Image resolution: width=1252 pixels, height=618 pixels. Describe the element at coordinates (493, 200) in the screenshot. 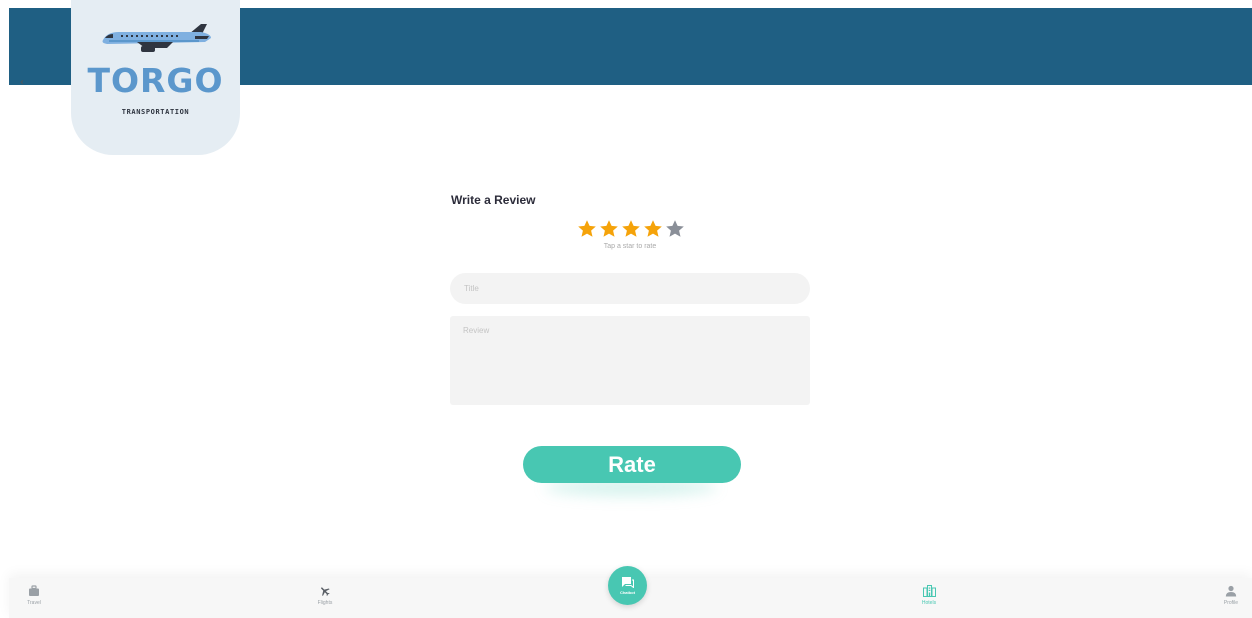

I see `page-title: Write a Review` at that location.